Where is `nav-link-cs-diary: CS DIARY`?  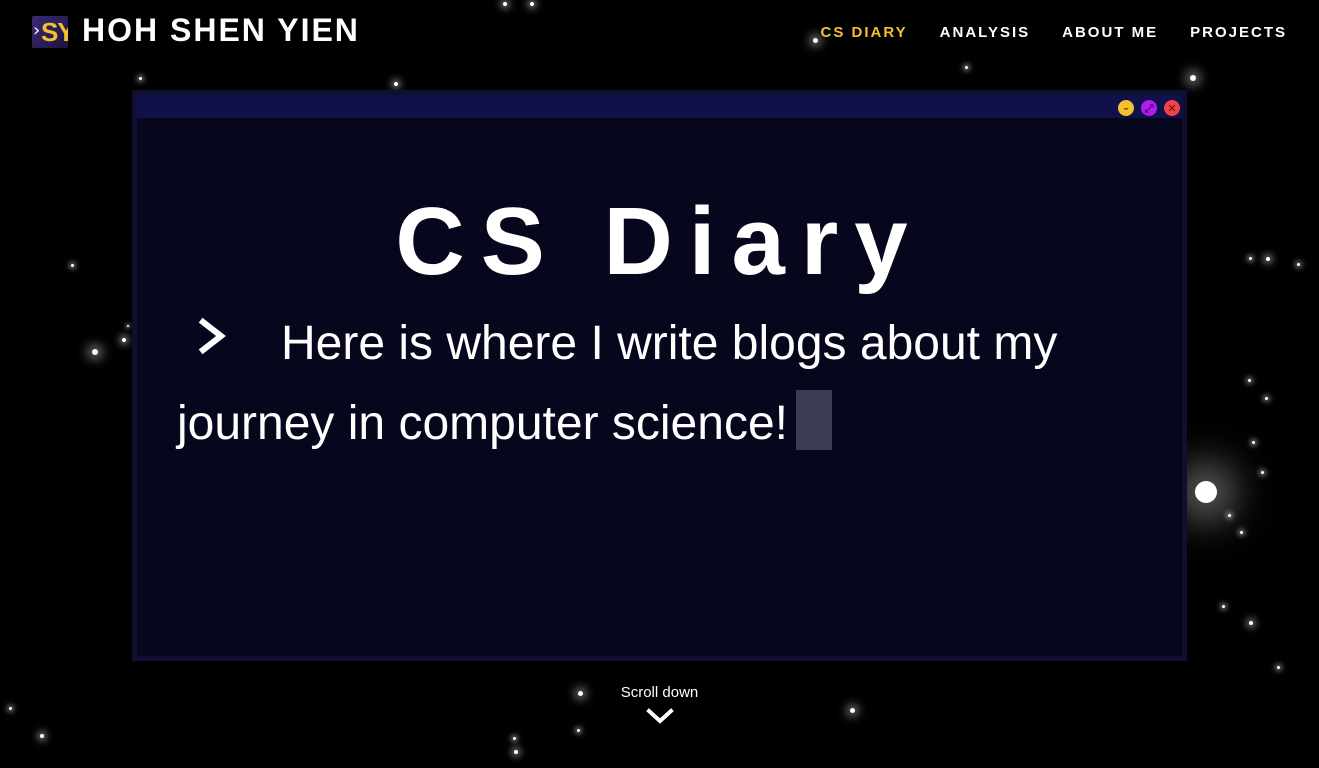
nav-link-cs-diary: CS DIARY is located at coordinates (864, 32).